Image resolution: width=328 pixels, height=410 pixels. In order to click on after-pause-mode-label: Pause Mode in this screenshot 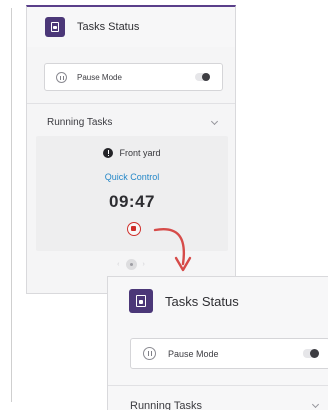, I will do `click(193, 353)`.